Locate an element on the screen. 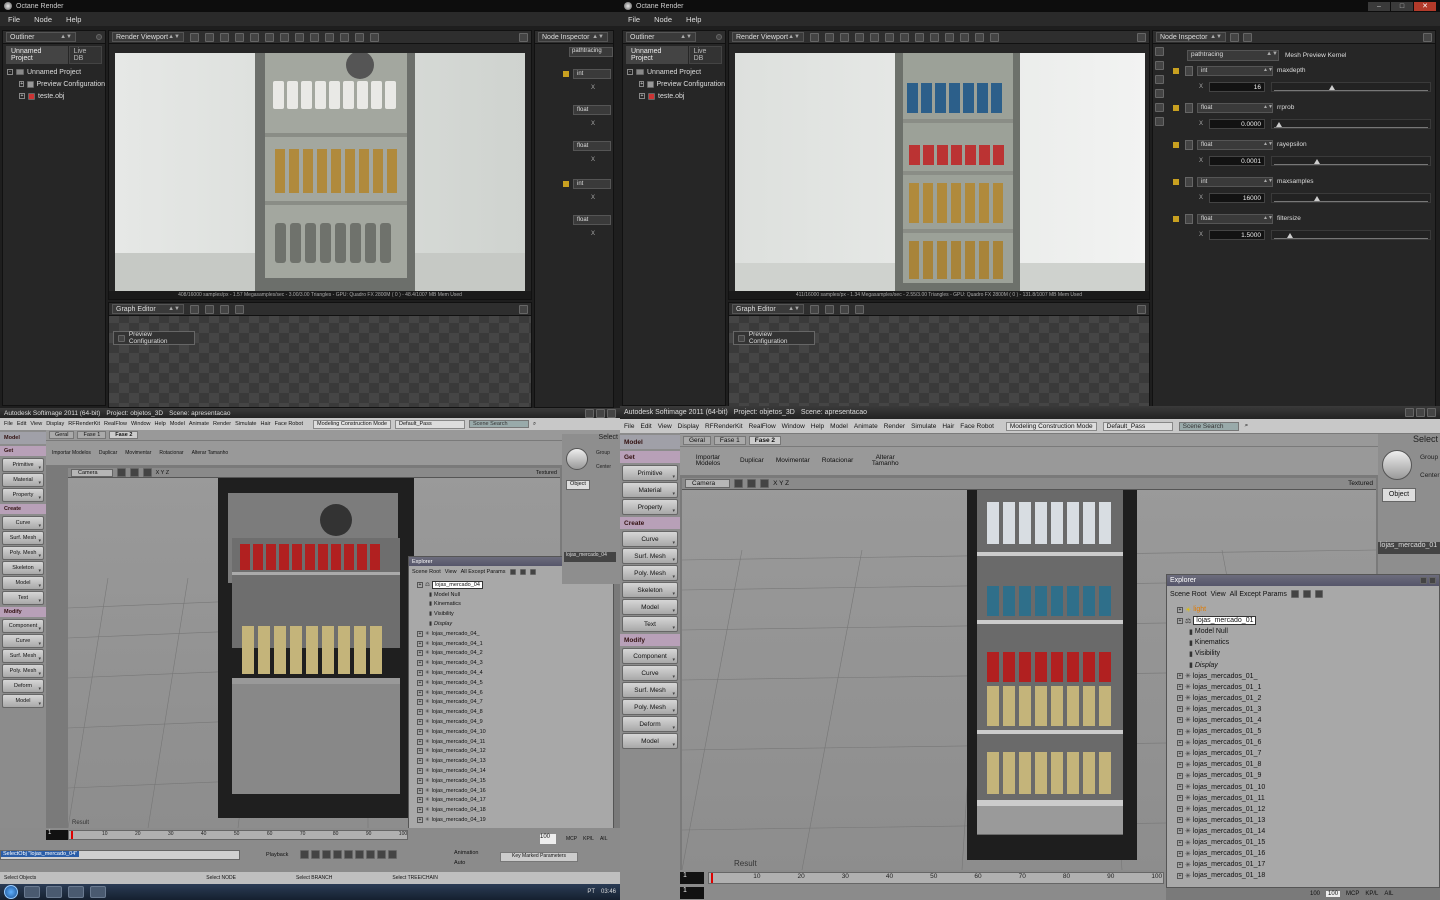  next-frame-icon is located at coordinates (359, 854).